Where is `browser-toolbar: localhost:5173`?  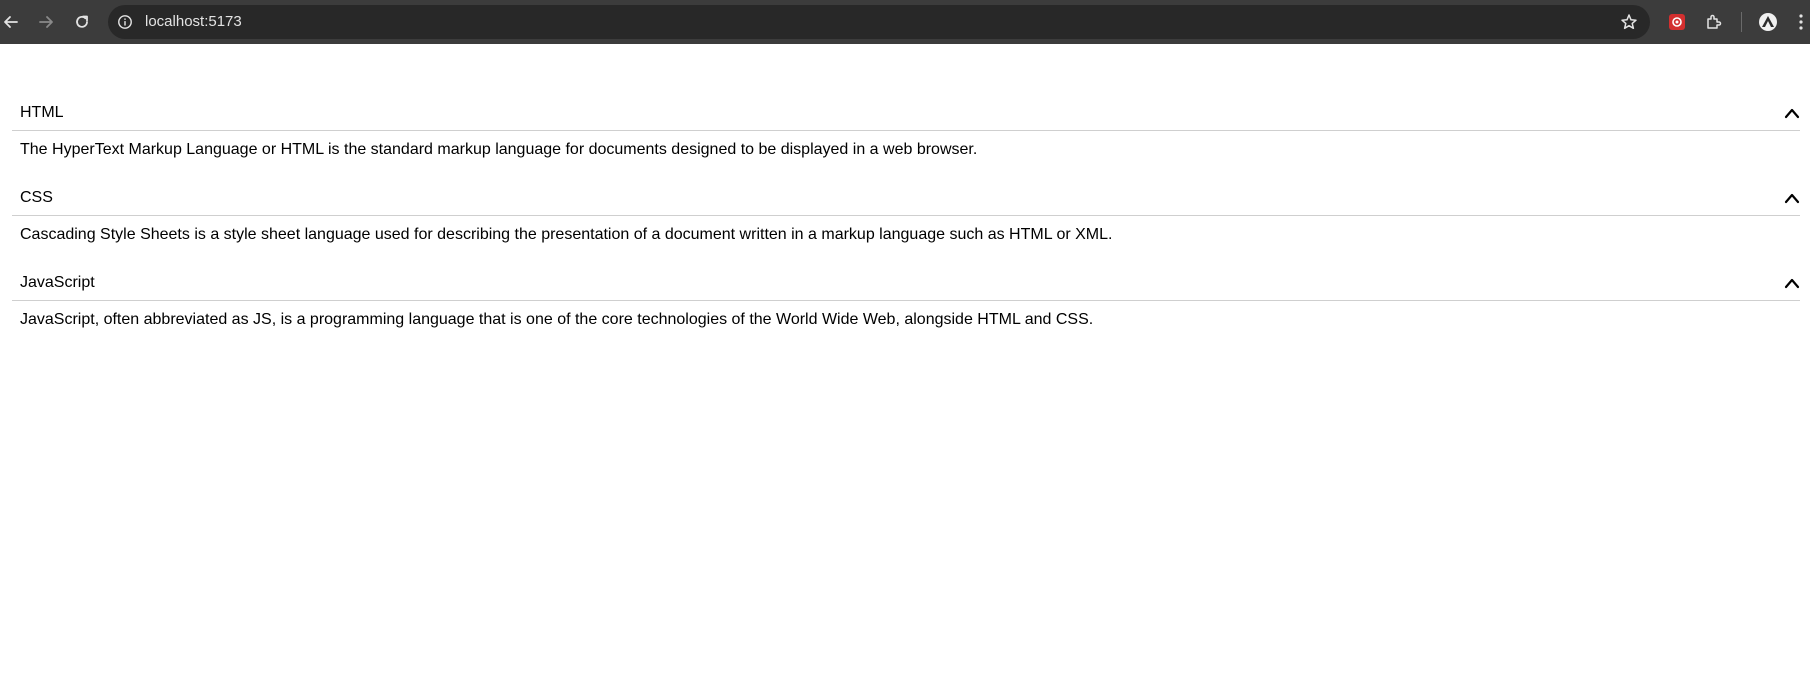 browser-toolbar: localhost:5173 is located at coordinates (905, 22).